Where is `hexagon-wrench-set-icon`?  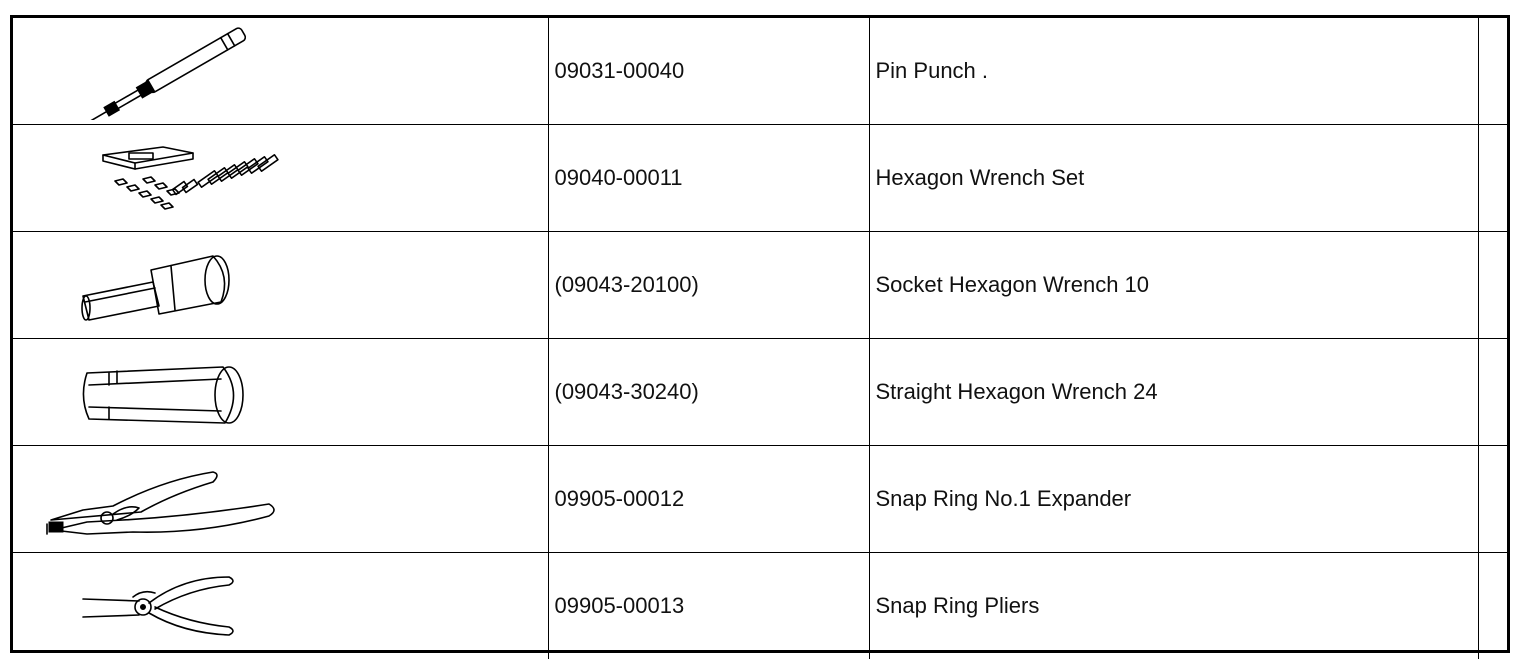
hexagon-wrench-set-icon is located at coordinates (190, 178).